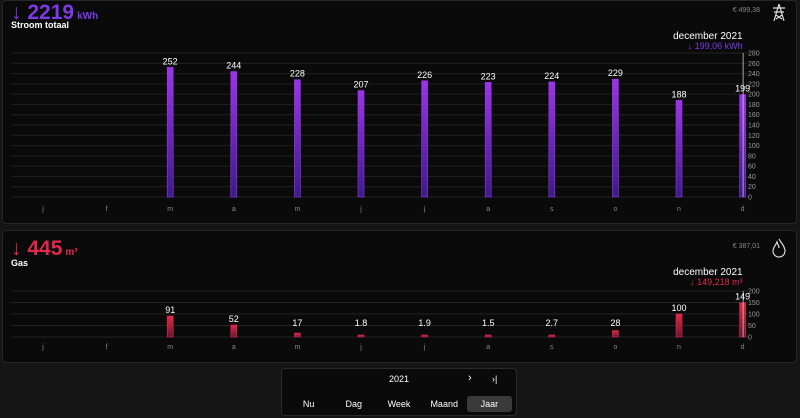 The width and height of the screenshot is (800, 418). What do you see at coordinates (679, 209) in the screenshot?
I see `electricity-xtick: n` at bounding box center [679, 209].